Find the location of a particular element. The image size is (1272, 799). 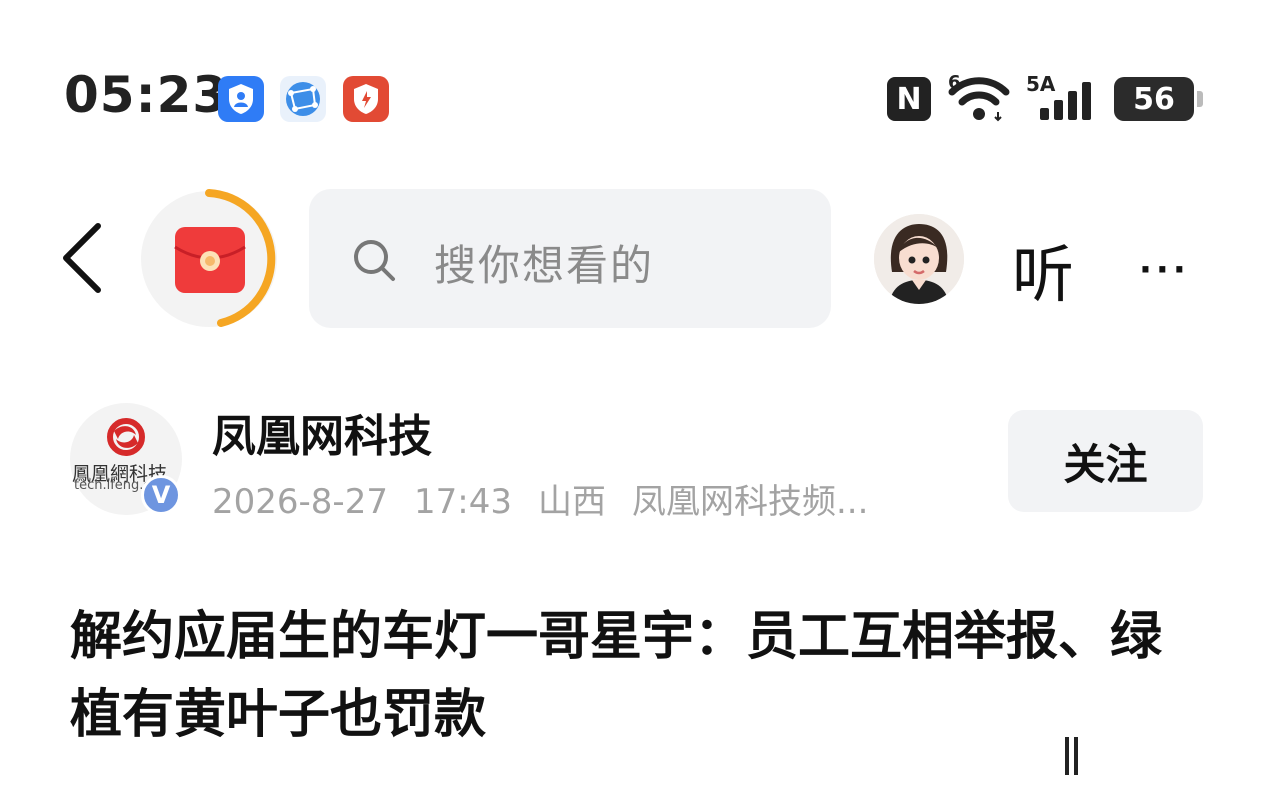

avatar-icon is located at coordinates (919, 259).